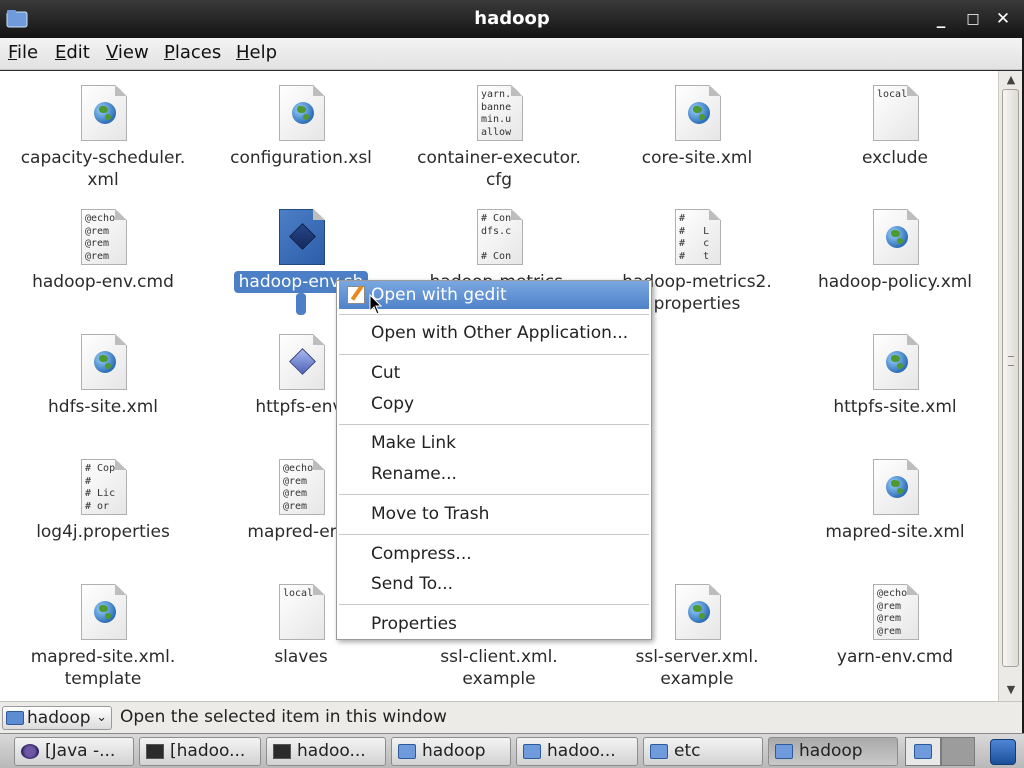 This screenshot has height=768, width=1024. I want to click on file-icon: # Con dfs.c # Con, so click(500, 237).